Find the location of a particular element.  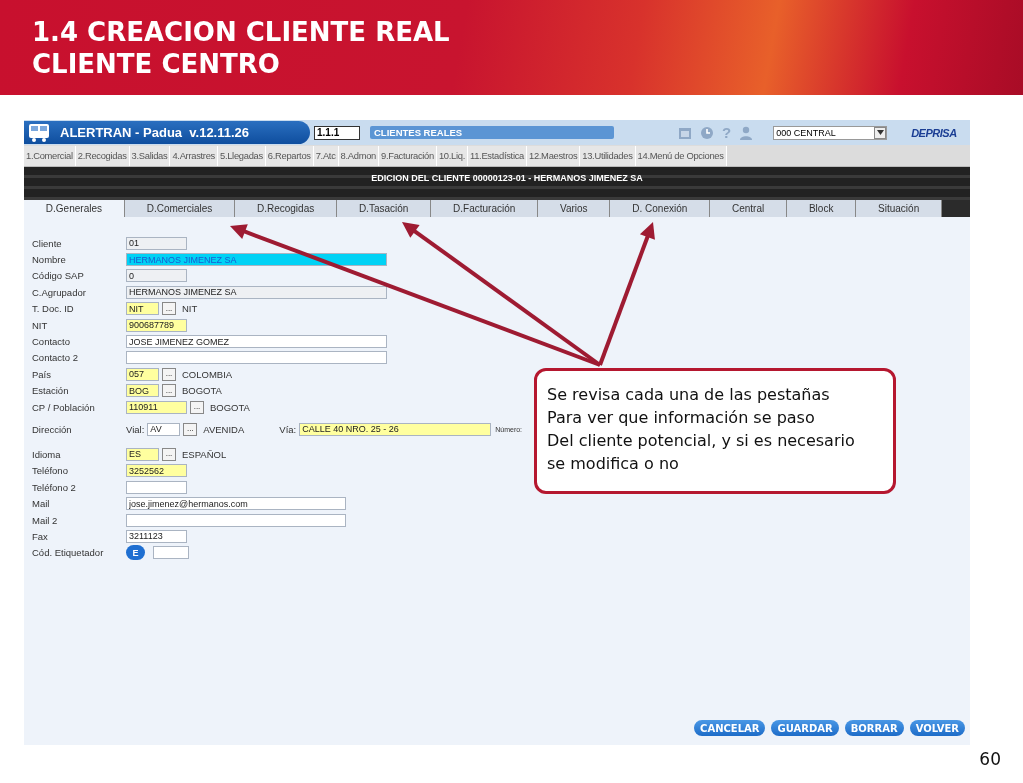

field-label: C.Agrupador is located at coordinates (59, 292).